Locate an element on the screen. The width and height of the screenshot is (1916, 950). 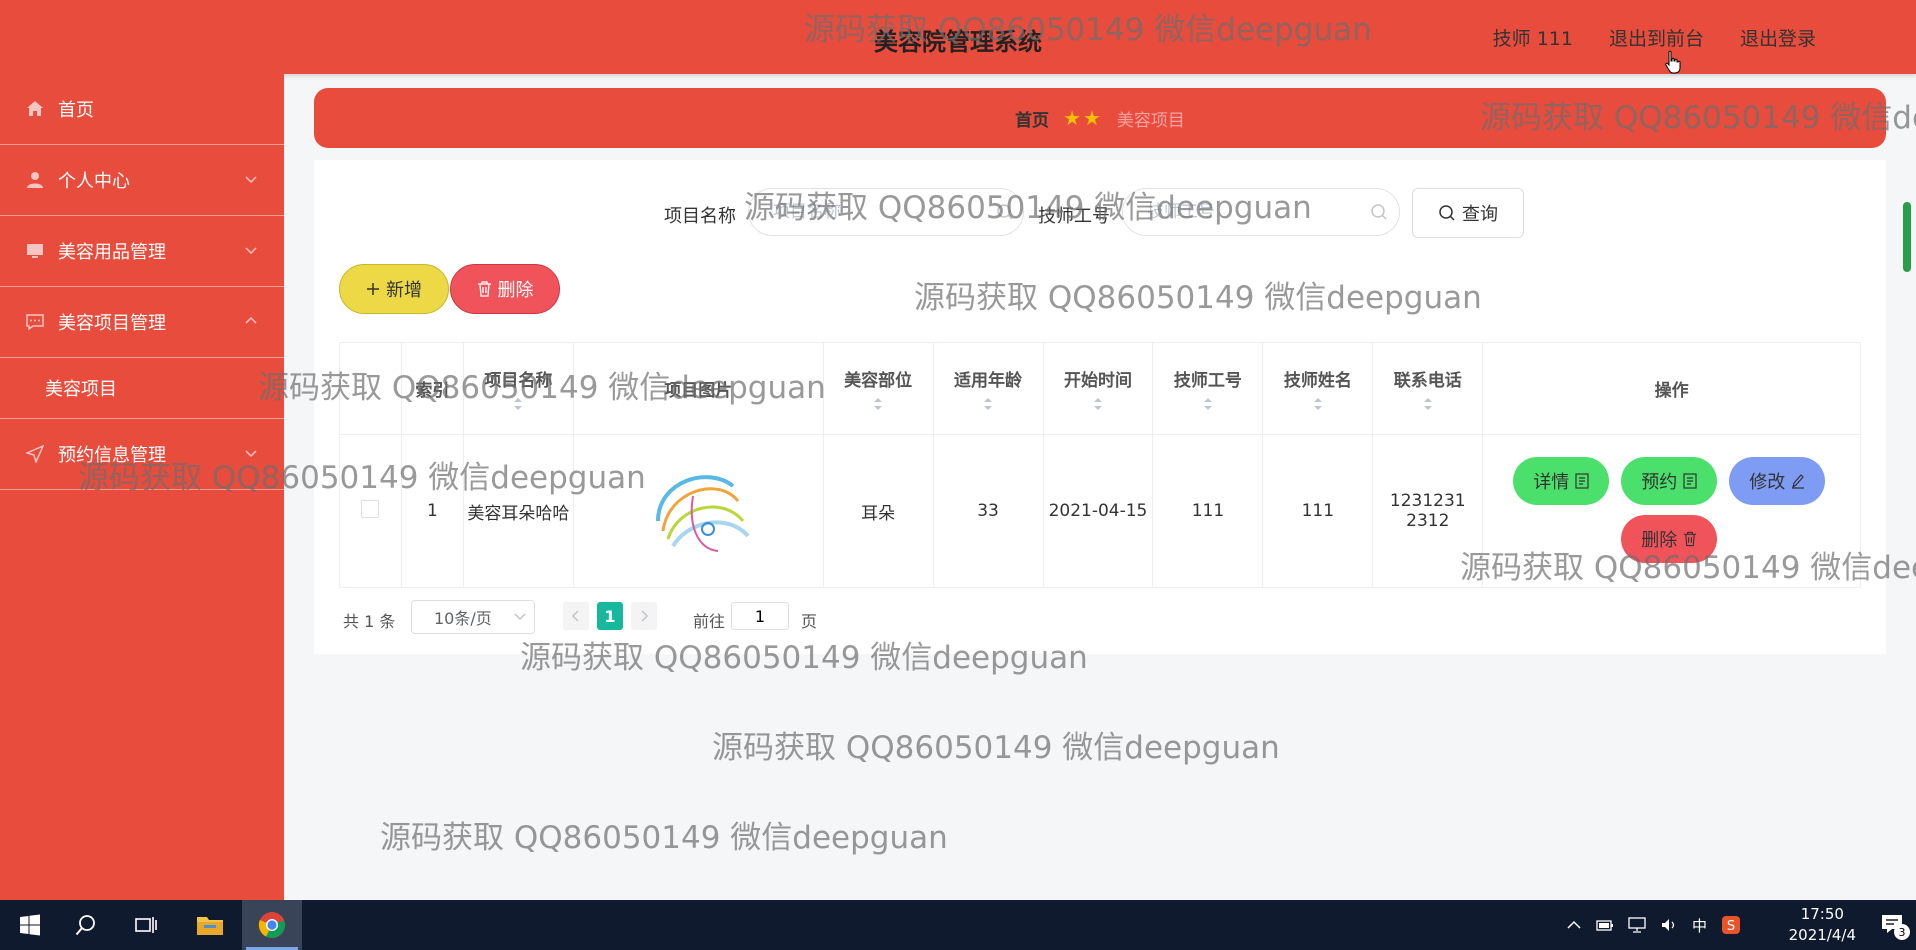
page-size-select: 10条/页 is located at coordinates (473, 617).